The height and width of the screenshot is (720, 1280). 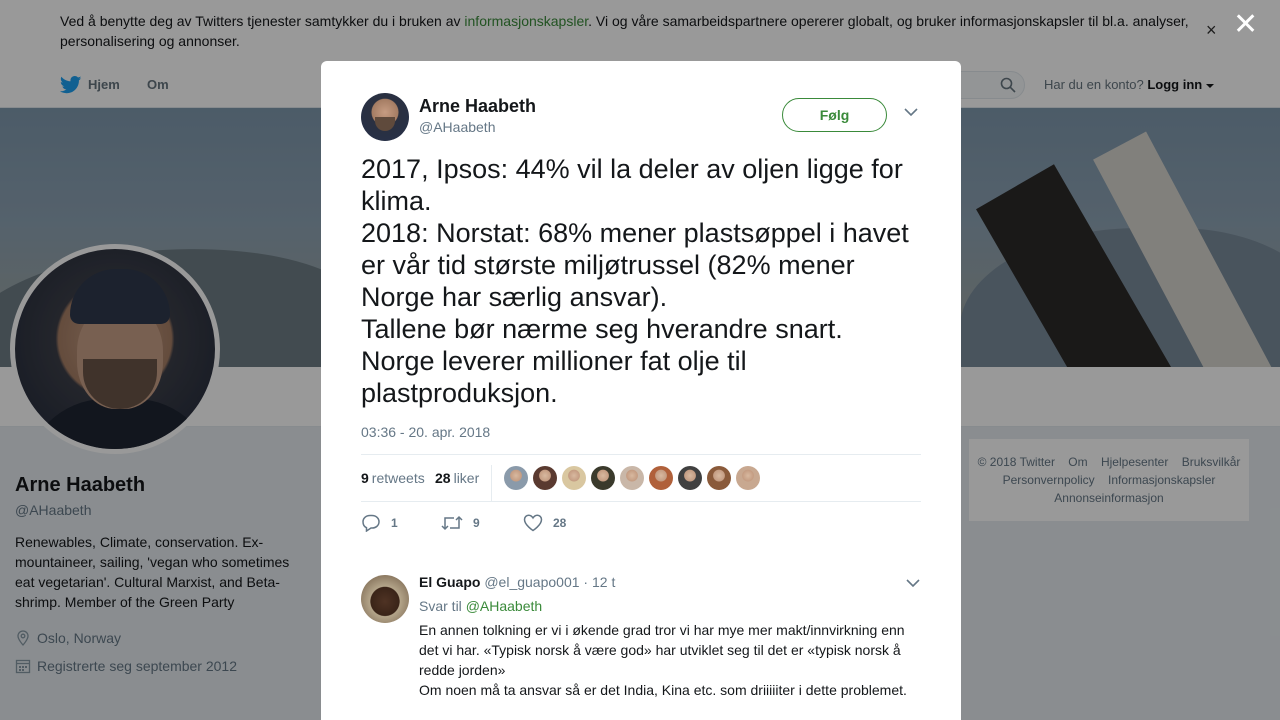 I want to click on retweet-count: 9, so click(x=476, y=523).